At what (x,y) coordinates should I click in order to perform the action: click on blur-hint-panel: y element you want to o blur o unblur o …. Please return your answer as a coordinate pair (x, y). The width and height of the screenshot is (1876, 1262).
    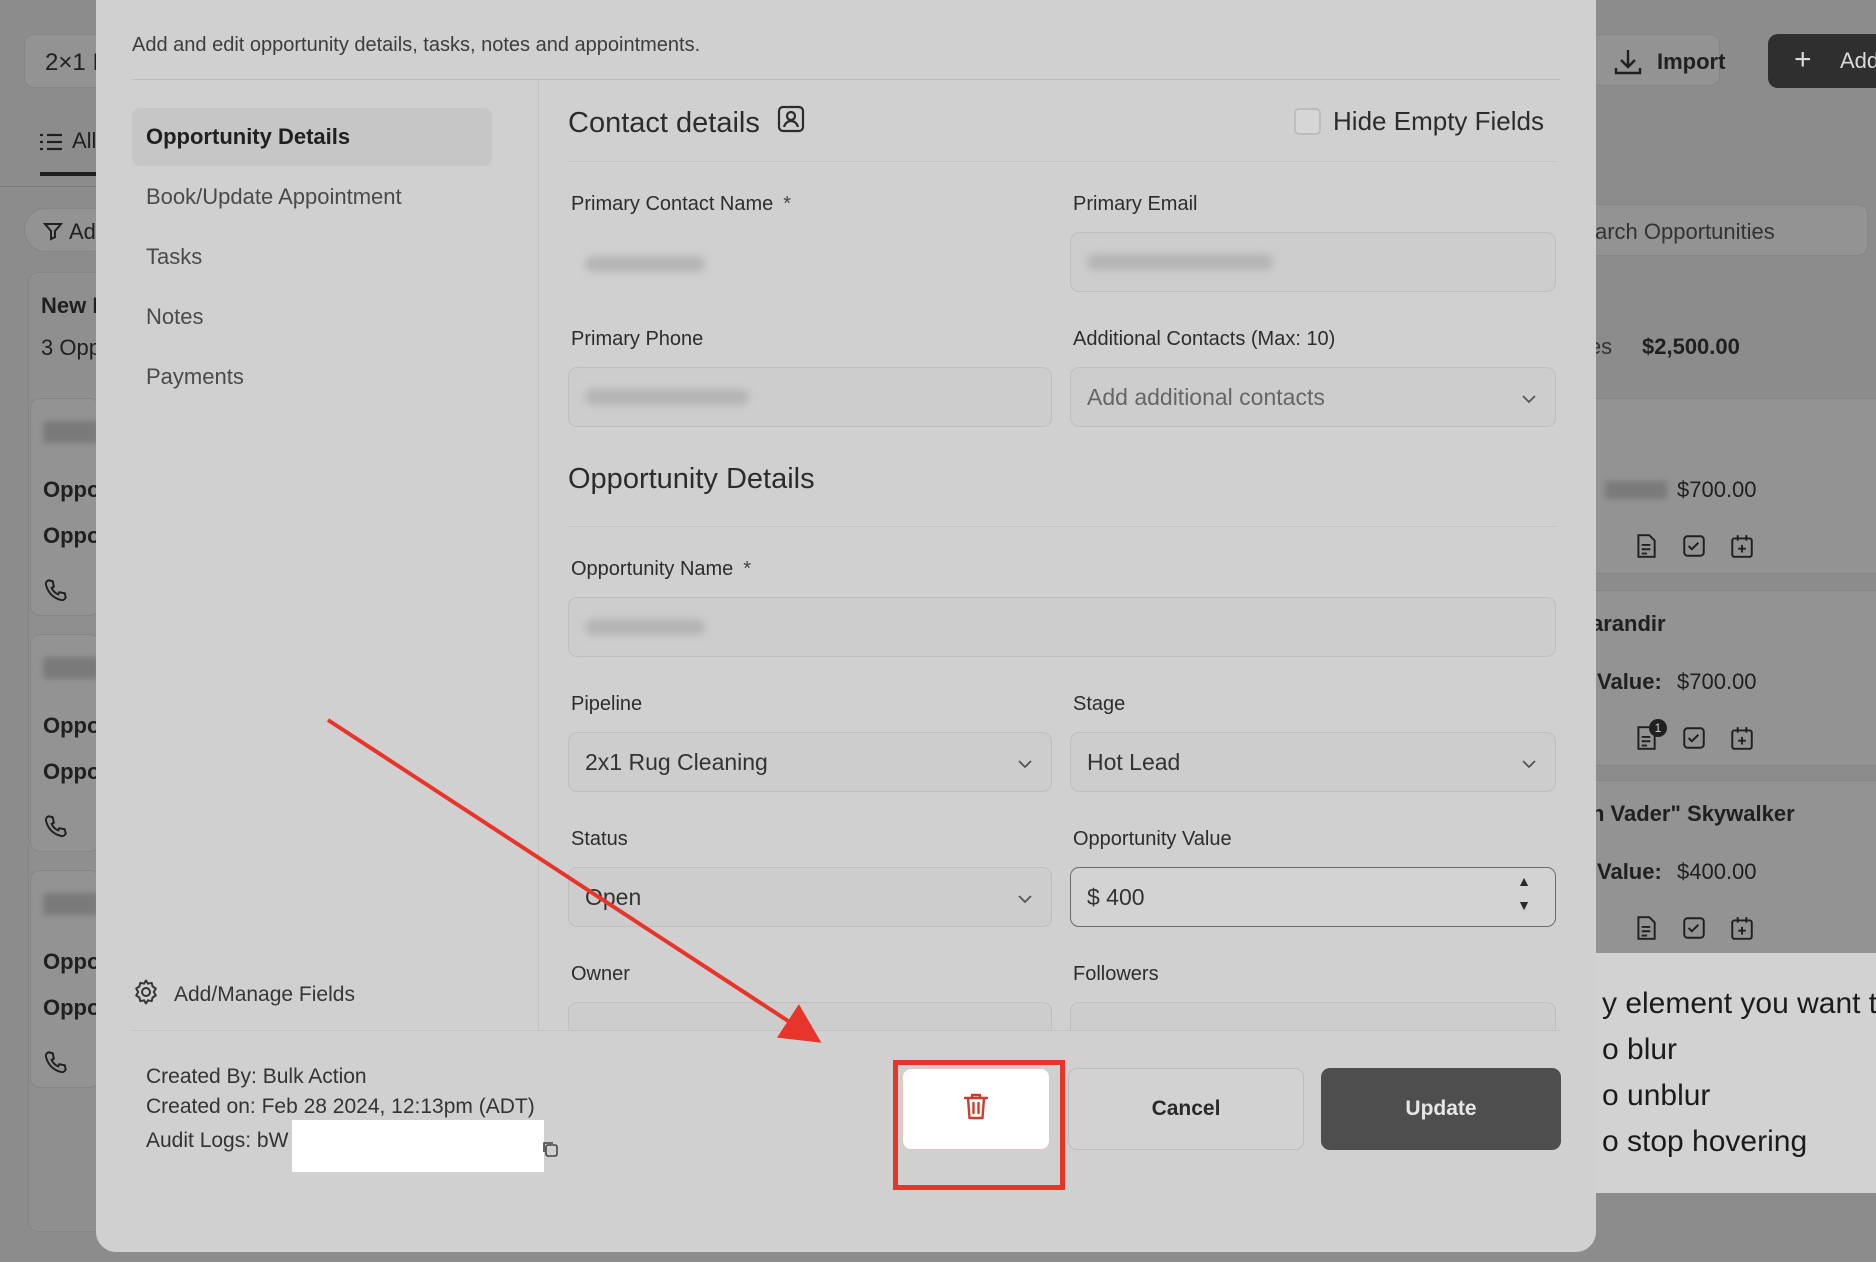
    Looking at the image, I should click on (1736, 1073).